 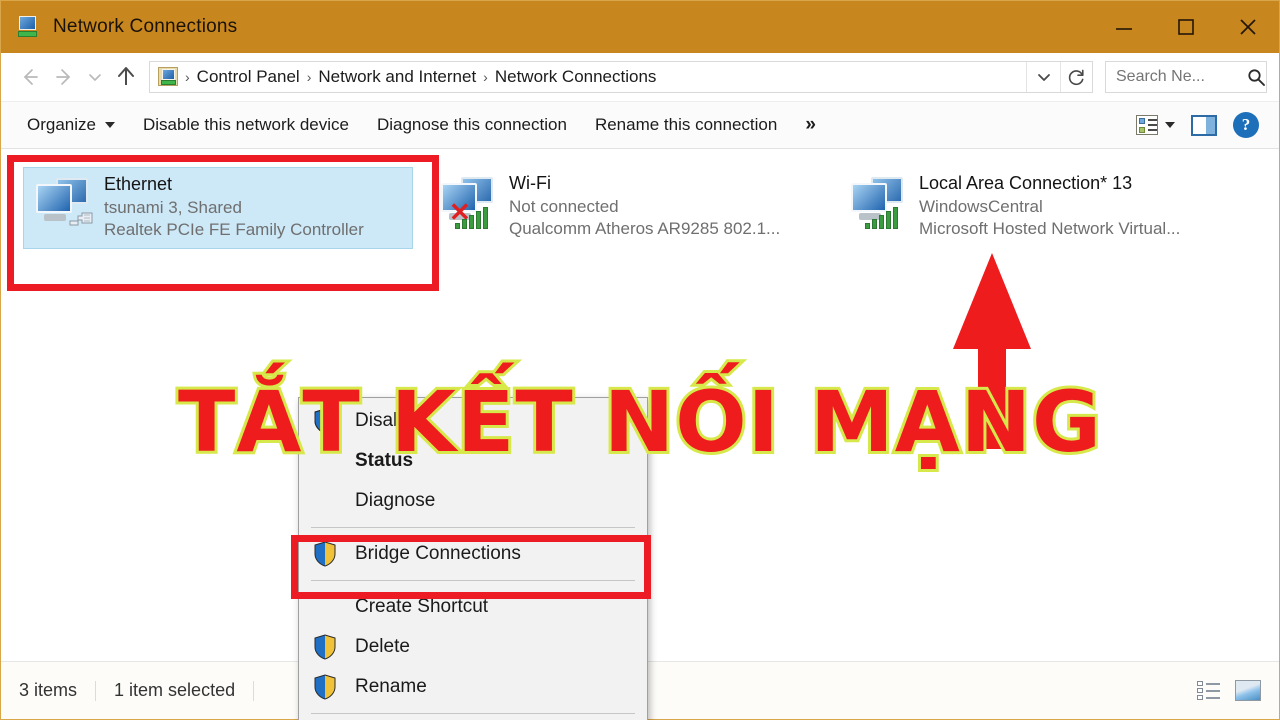 I want to click on close-button, so click(x=1248, y=27).